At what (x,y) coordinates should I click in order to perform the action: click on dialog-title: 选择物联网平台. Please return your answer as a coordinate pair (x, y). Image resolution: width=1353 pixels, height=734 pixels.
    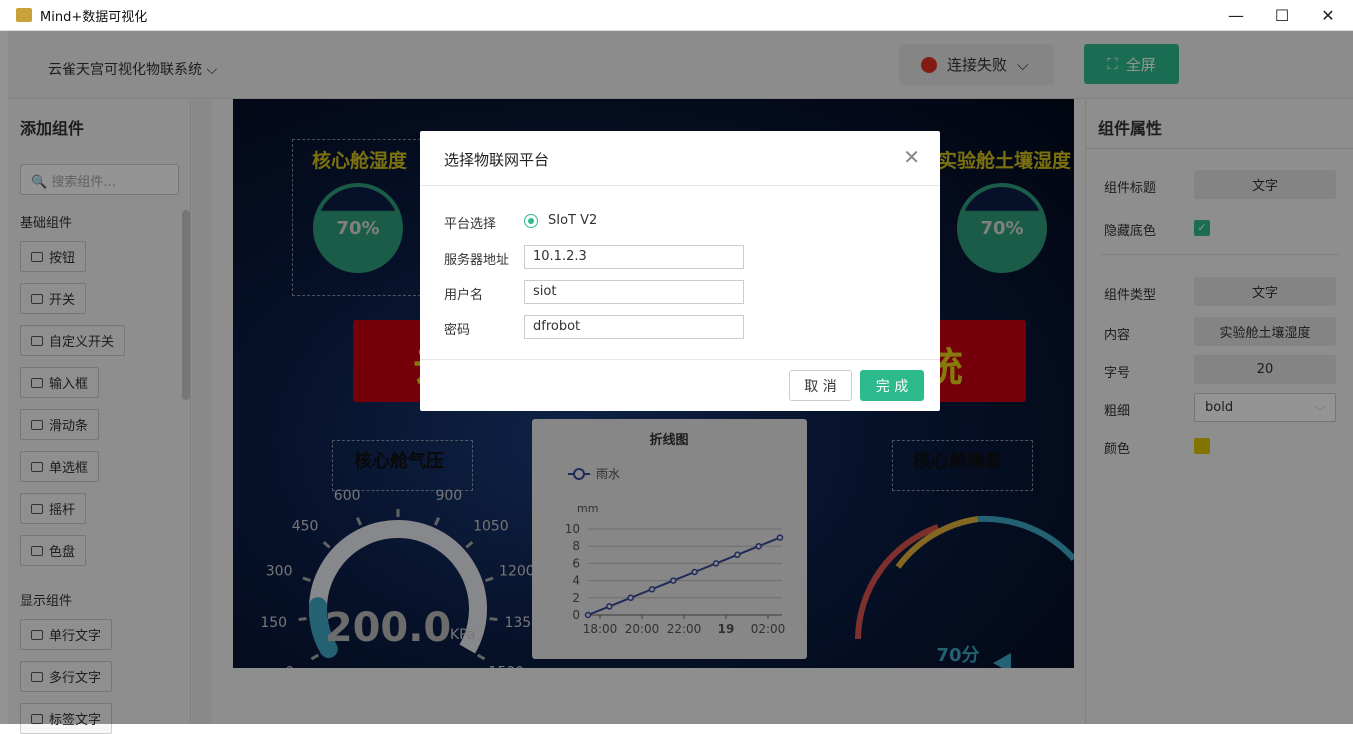
    Looking at the image, I should click on (497, 160).